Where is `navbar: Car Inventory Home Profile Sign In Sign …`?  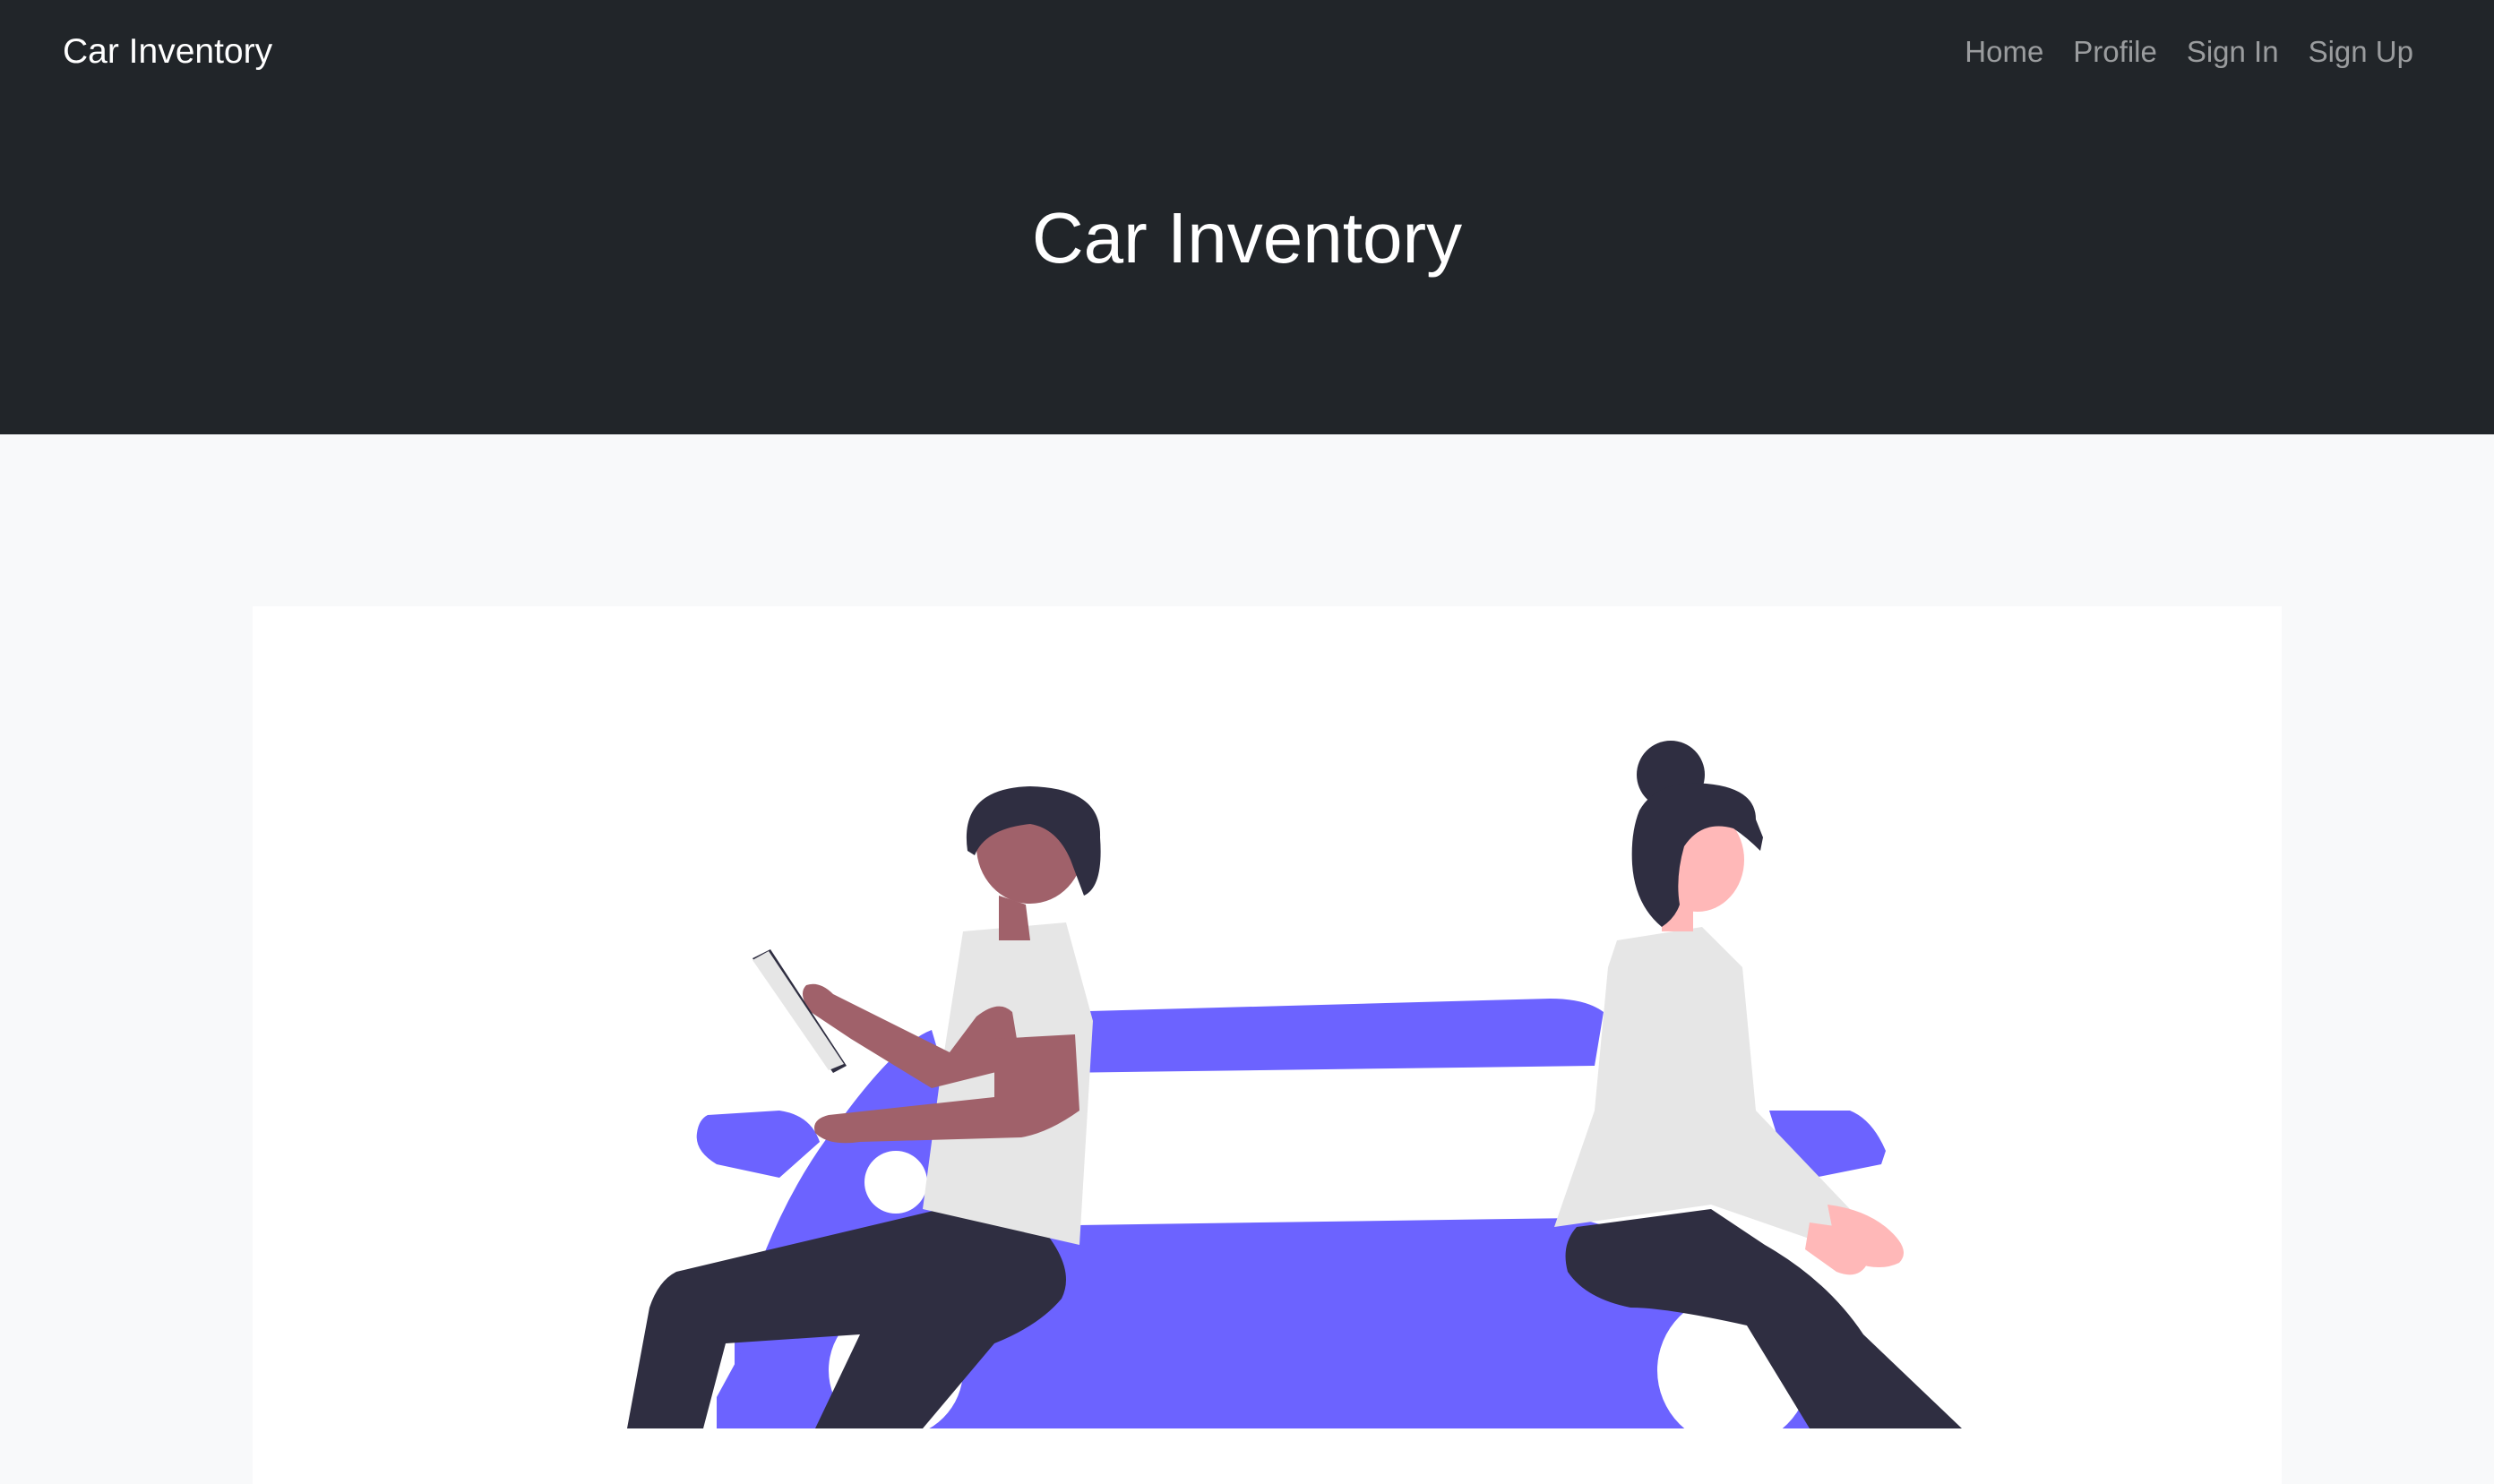
navbar: Car Inventory Home Profile Sign In Sign … is located at coordinates (1247, 52).